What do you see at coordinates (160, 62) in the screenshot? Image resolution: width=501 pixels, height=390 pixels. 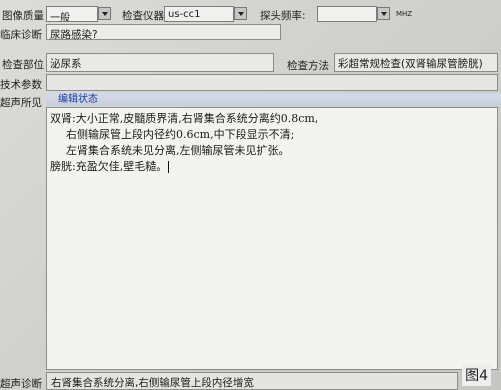 I see `exam-site-field: 泌尿系` at bounding box center [160, 62].